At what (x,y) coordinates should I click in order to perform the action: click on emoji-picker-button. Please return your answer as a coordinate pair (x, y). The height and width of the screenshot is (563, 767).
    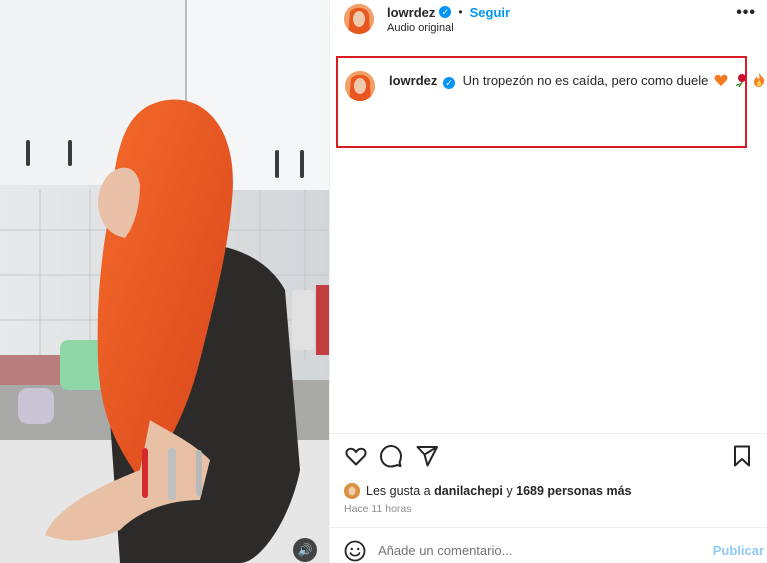
    Looking at the image, I should click on (355, 551).